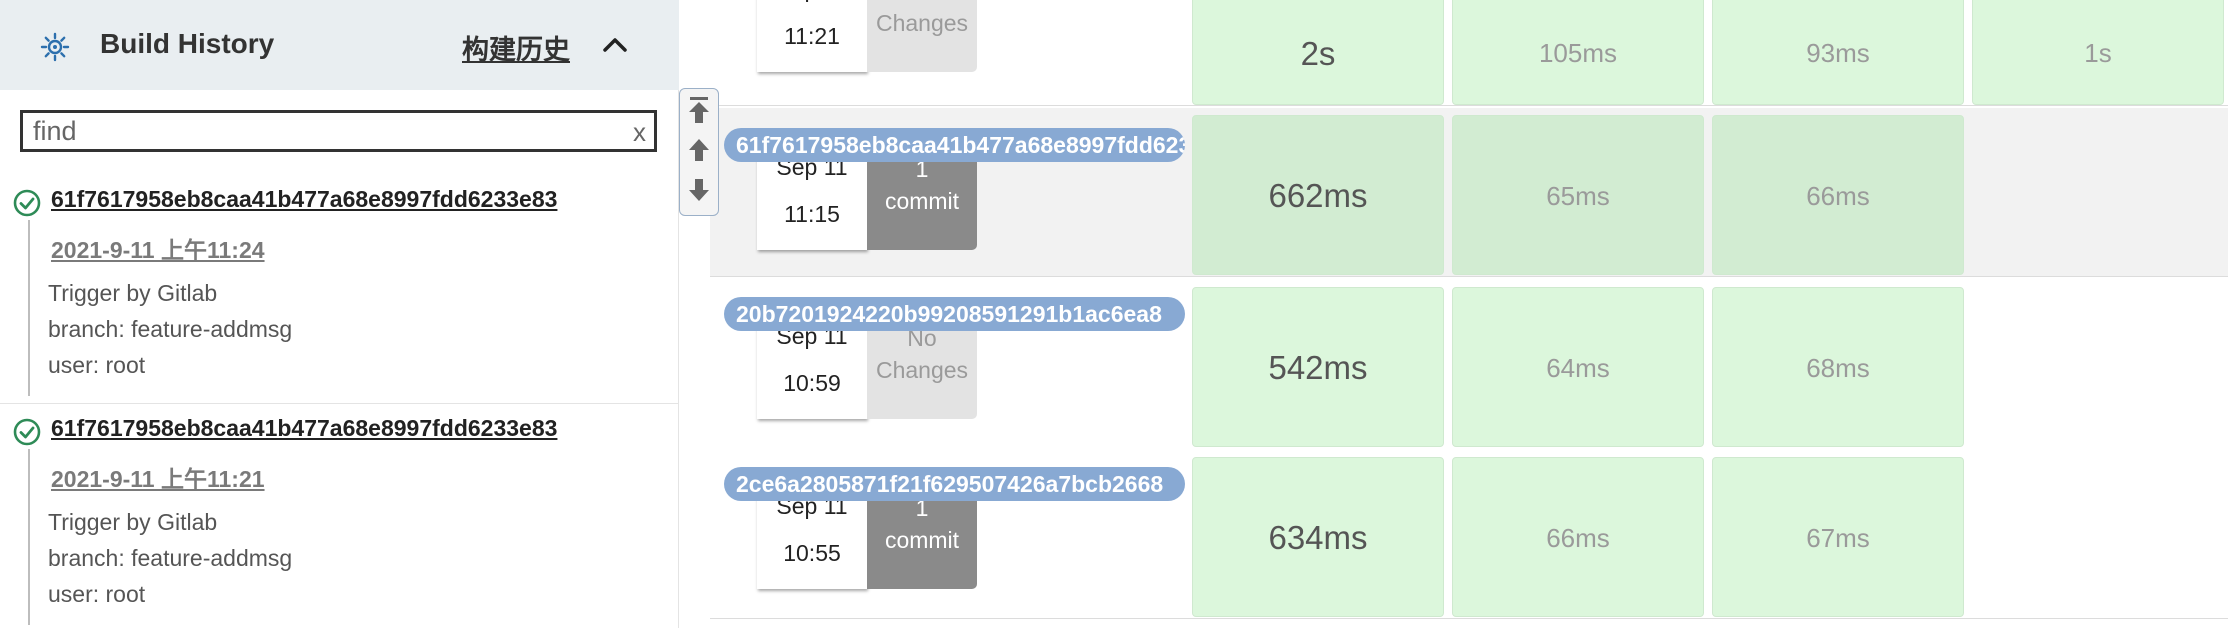  Describe the element at coordinates (1318, 52) in the screenshot. I see `stage-duration-cell: 2s` at that location.